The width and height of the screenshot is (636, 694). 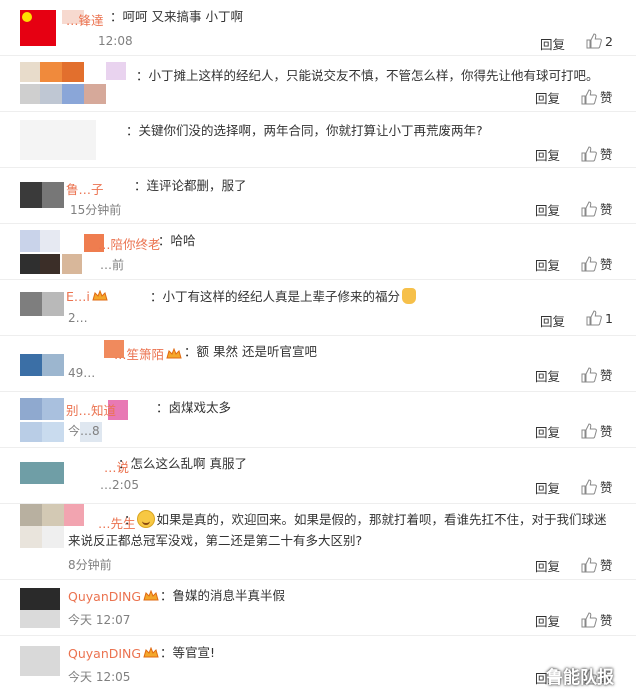 What do you see at coordinates (318, 140) in the screenshot?
I see `comment-item: ：关键你们没的选择啊，两年合同，你就打算让小丁再荒废两年? 回复 赞` at bounding box center [318, 140].